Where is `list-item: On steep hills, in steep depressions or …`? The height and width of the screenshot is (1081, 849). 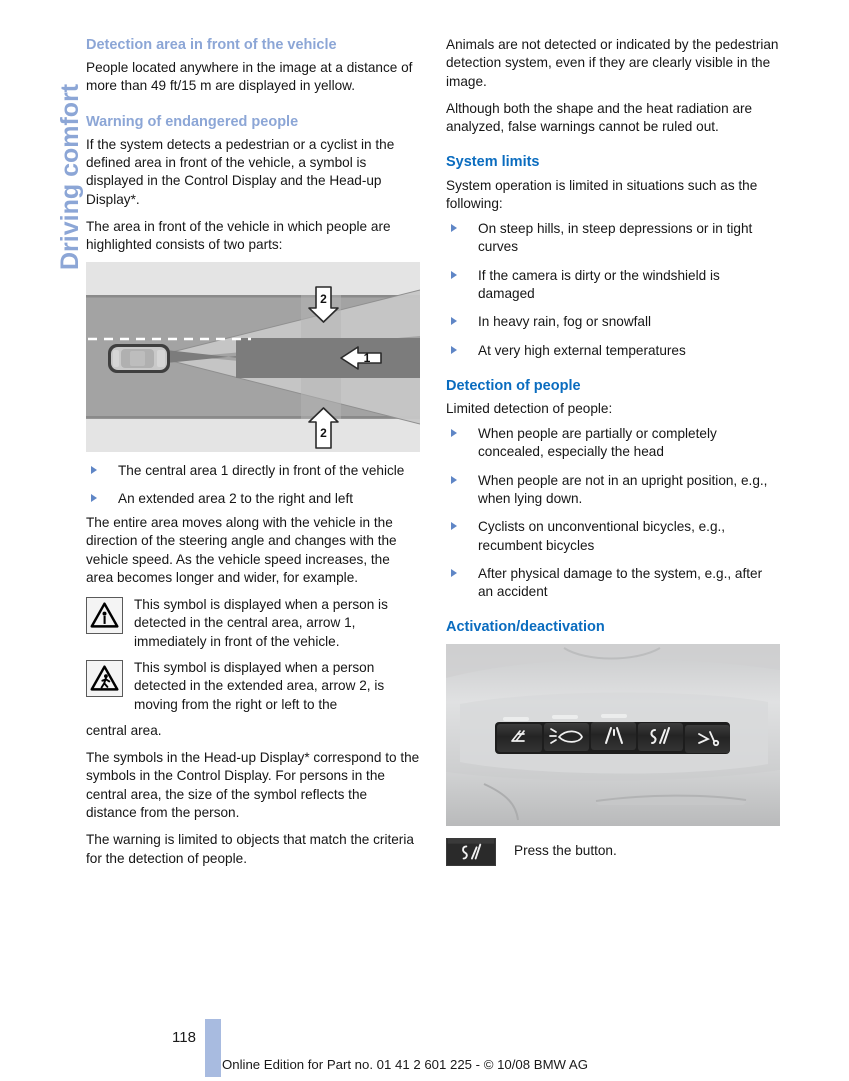
list-item: On steep hills, in steep depressions or … is located at coordinates (613, 238).